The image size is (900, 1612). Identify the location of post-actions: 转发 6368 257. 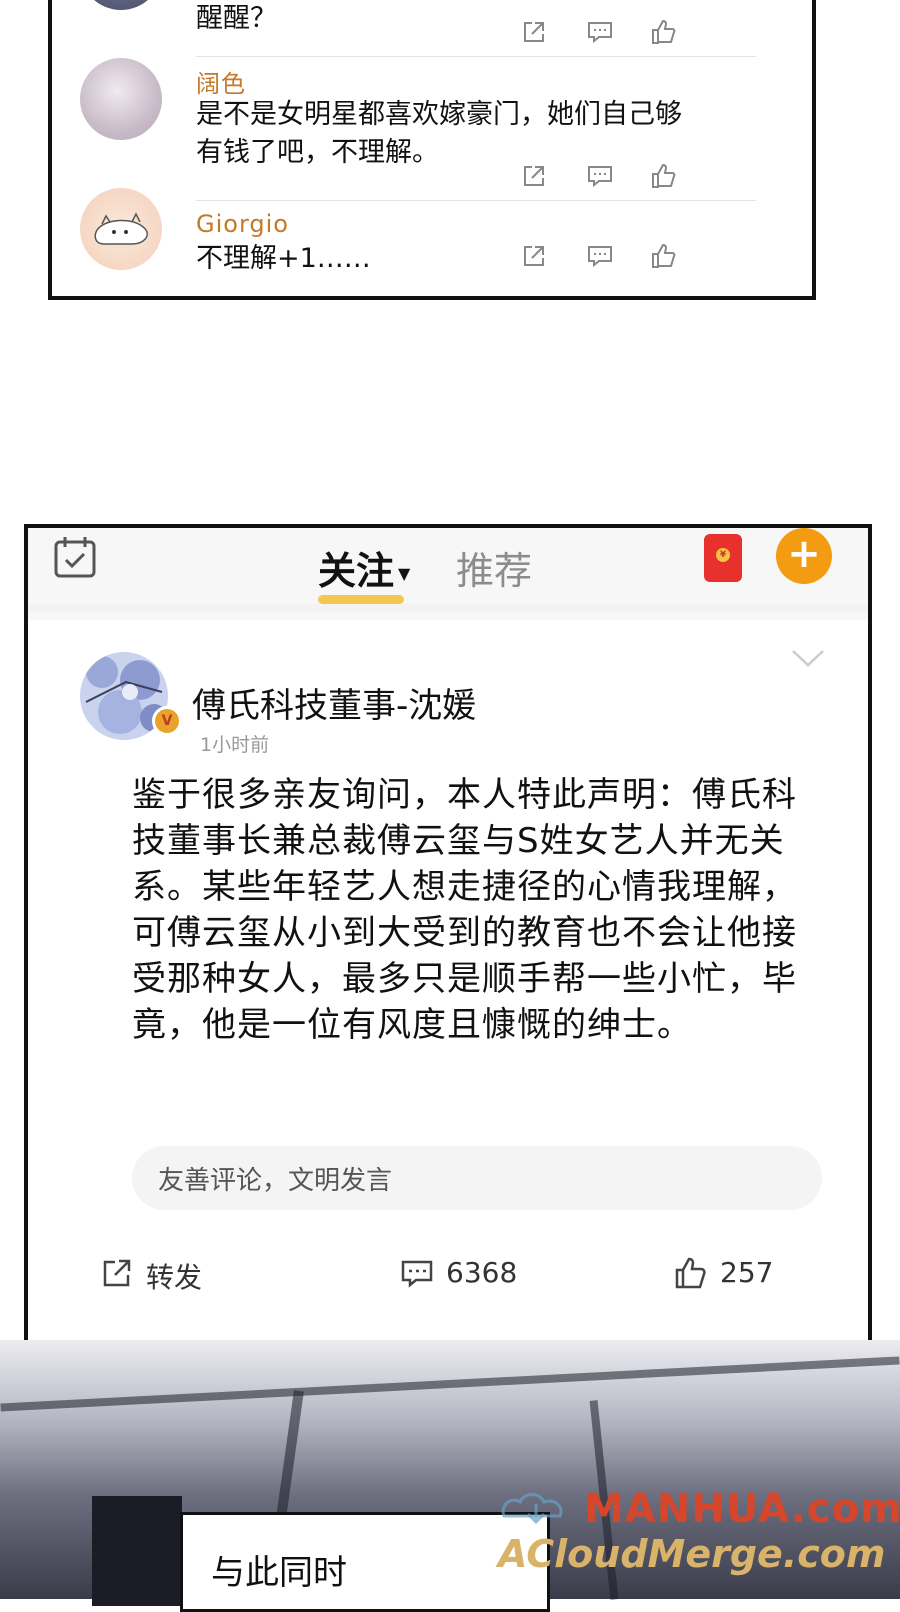
(448, 1280).